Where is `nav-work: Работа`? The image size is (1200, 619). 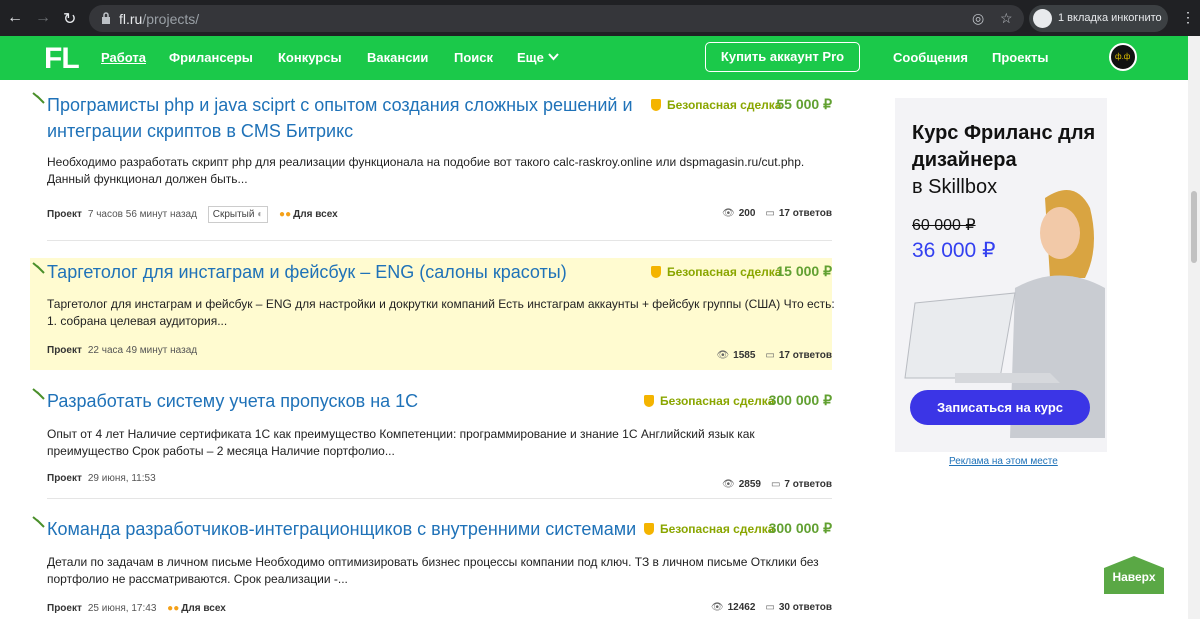
nav-work: Работа is located at coordinates (123, 57).